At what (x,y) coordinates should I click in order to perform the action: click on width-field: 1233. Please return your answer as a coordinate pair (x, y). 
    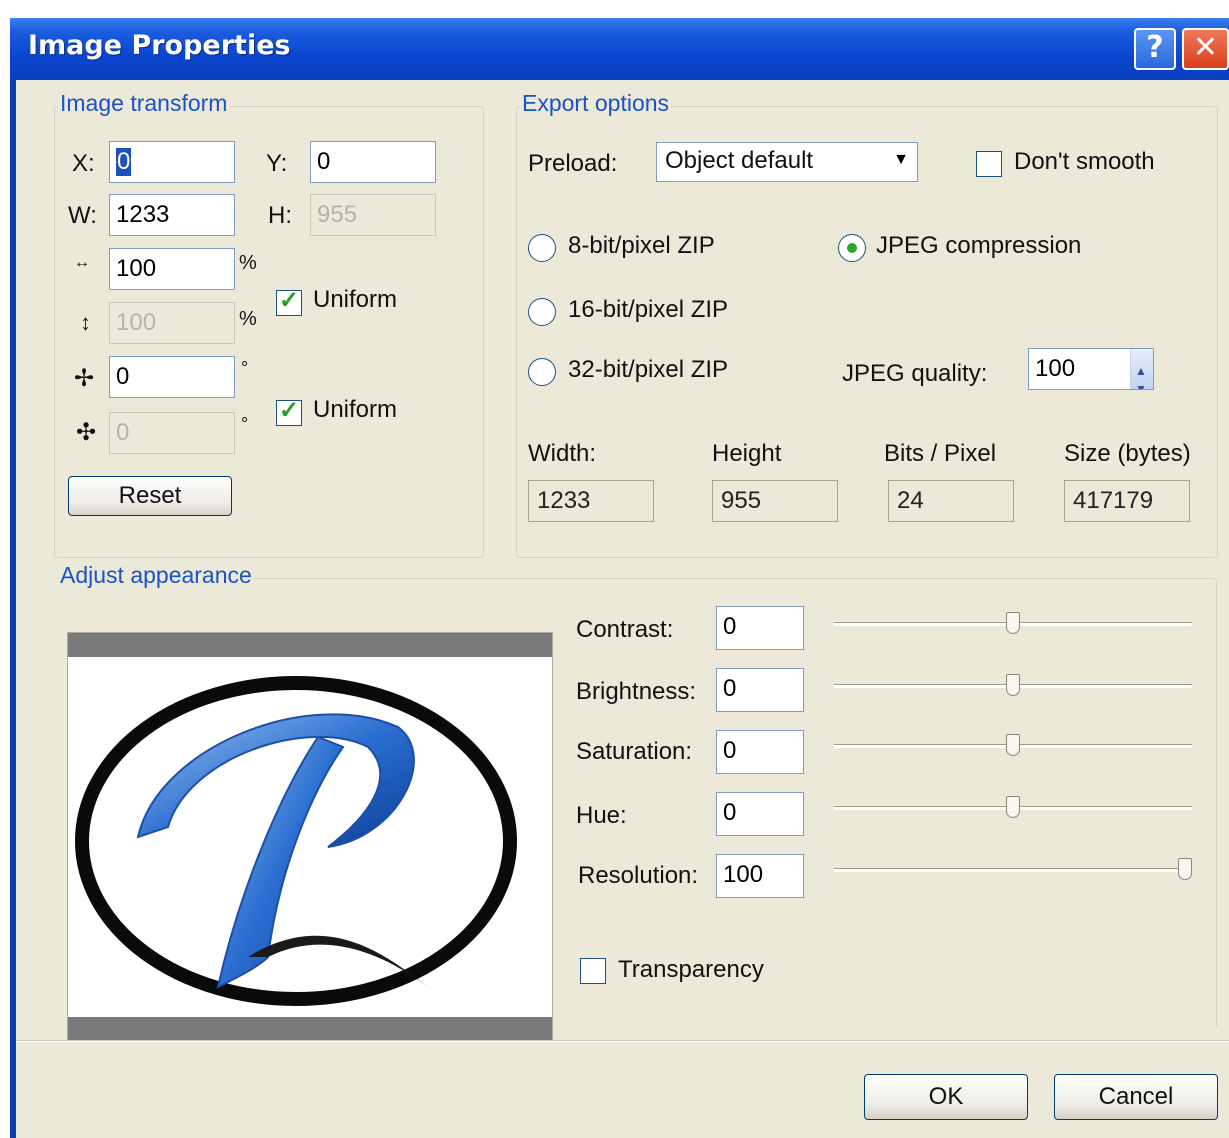
    Looking at the image, I should click on (591, 501).